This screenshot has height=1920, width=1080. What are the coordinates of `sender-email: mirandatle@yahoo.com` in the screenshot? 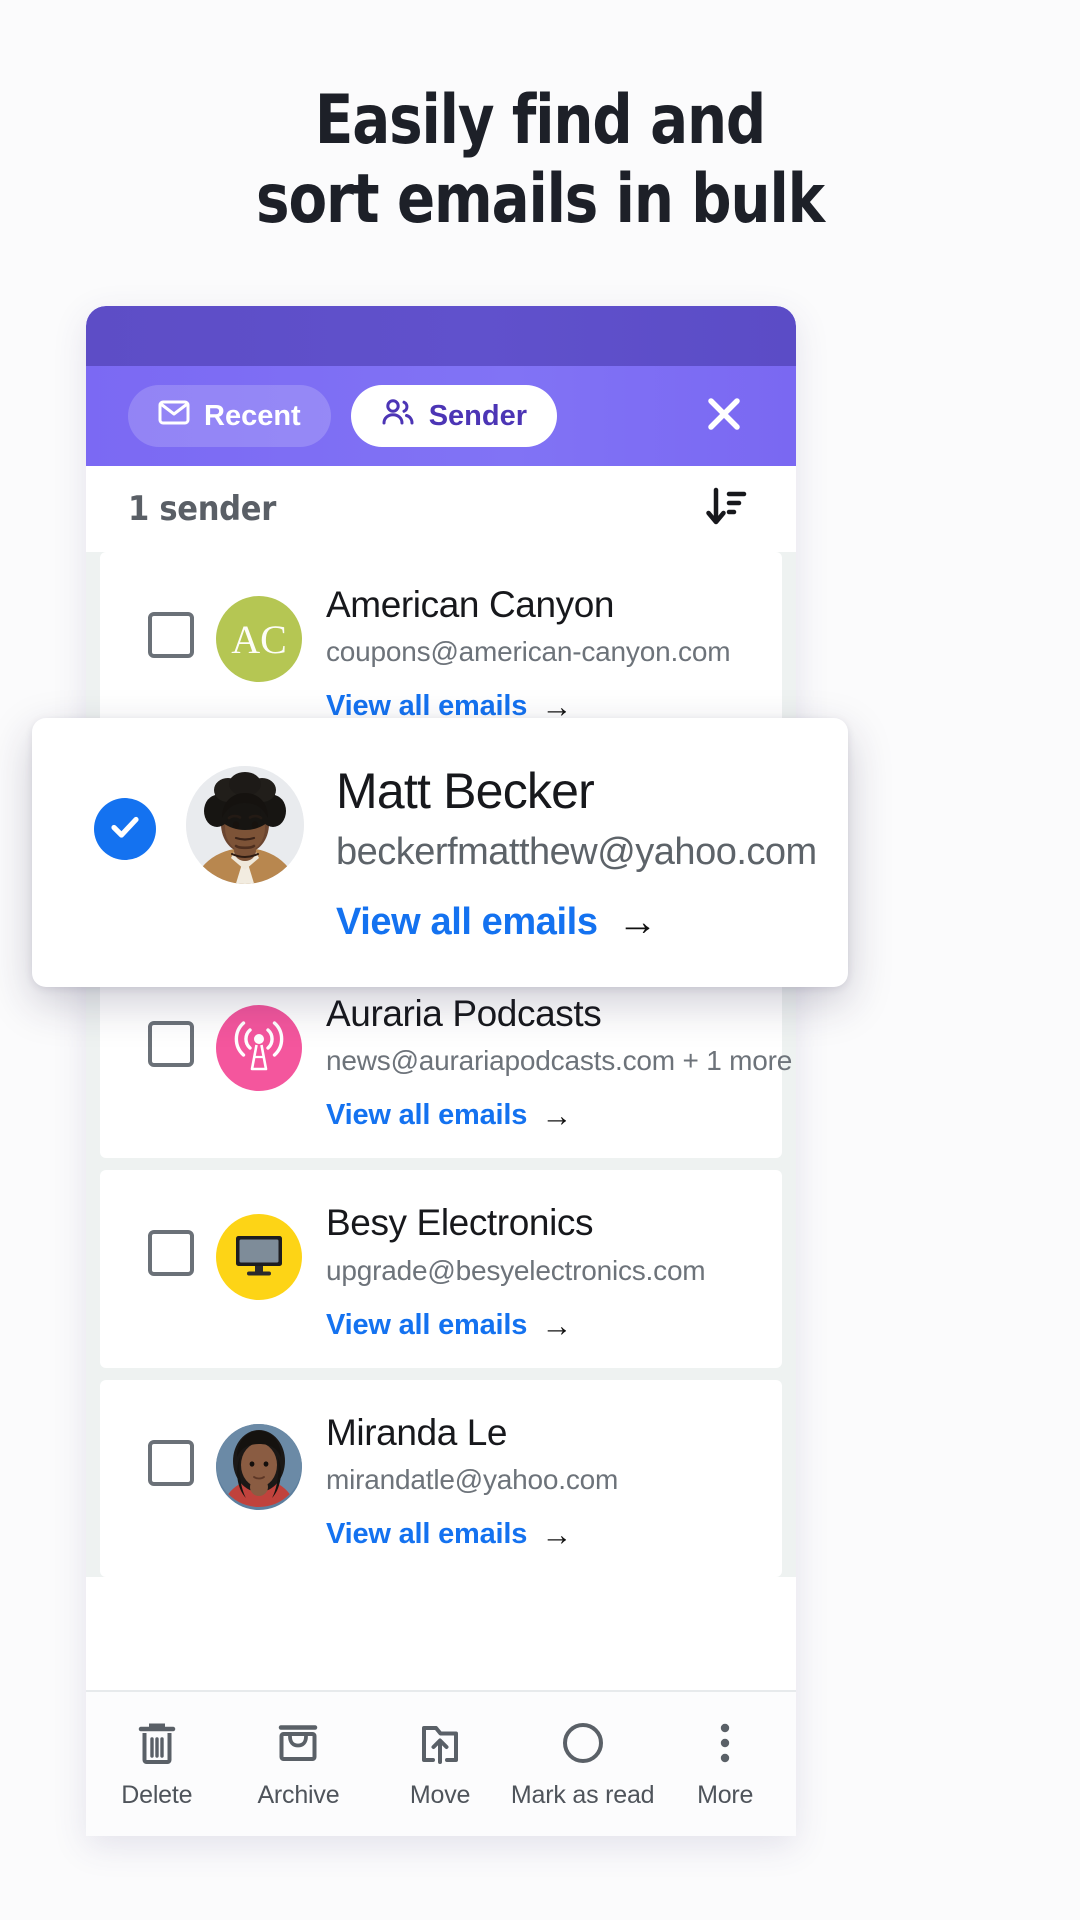 It's located at (472, 1479).